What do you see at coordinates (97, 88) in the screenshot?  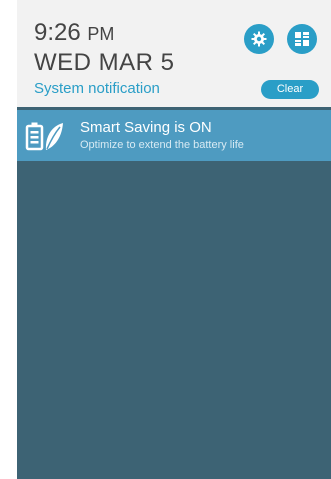 I see `section-title: System notification` at bounding box center [97, 88].